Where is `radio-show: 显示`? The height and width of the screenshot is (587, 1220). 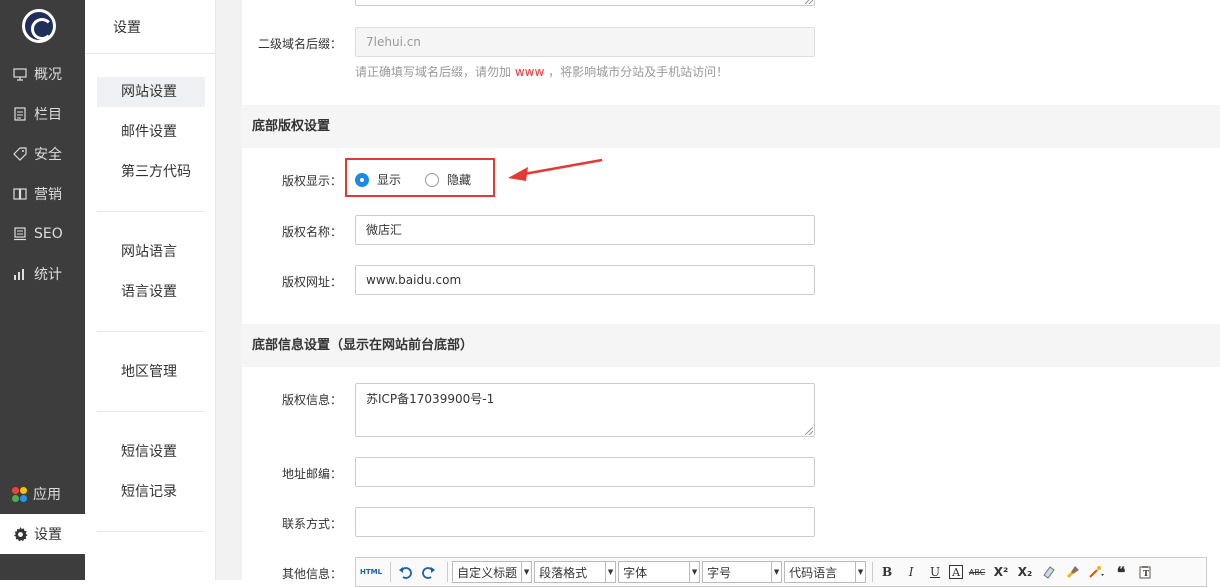 radio-show: 显示 is located at coordinates (378, 179).